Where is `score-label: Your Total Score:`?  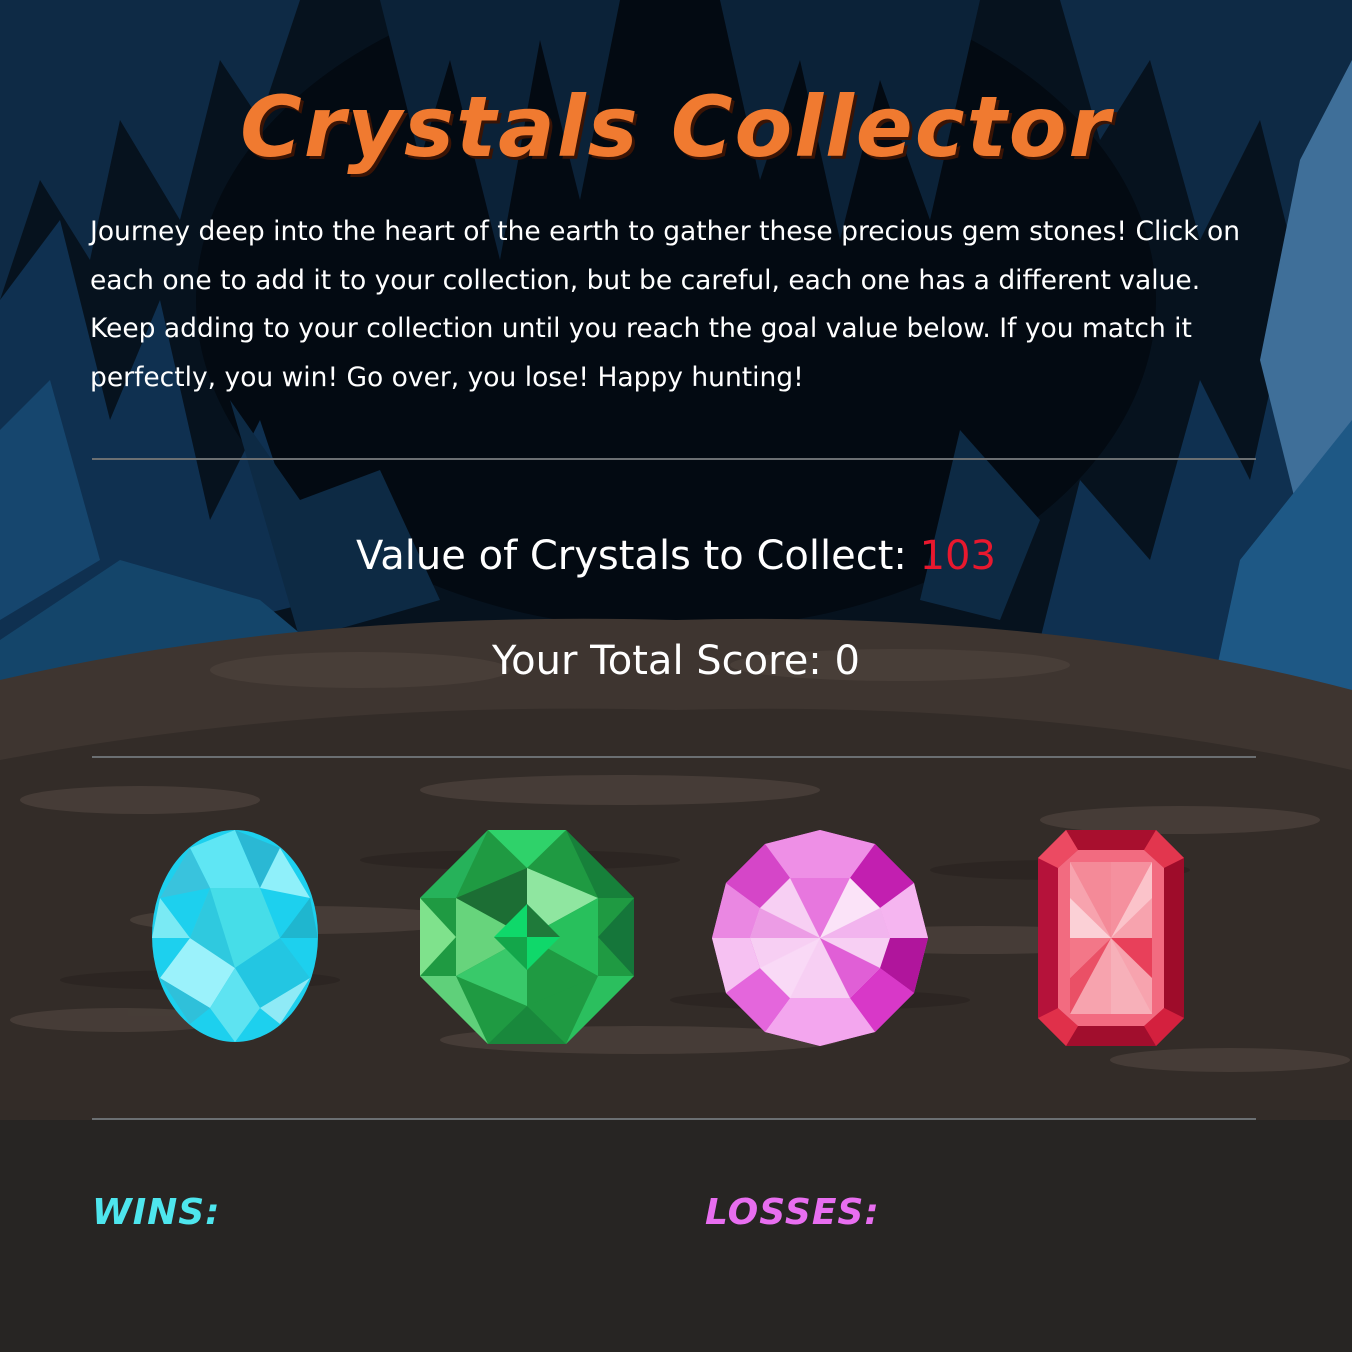 score-label: Your Total Score: is located at coordinates (663, 661).